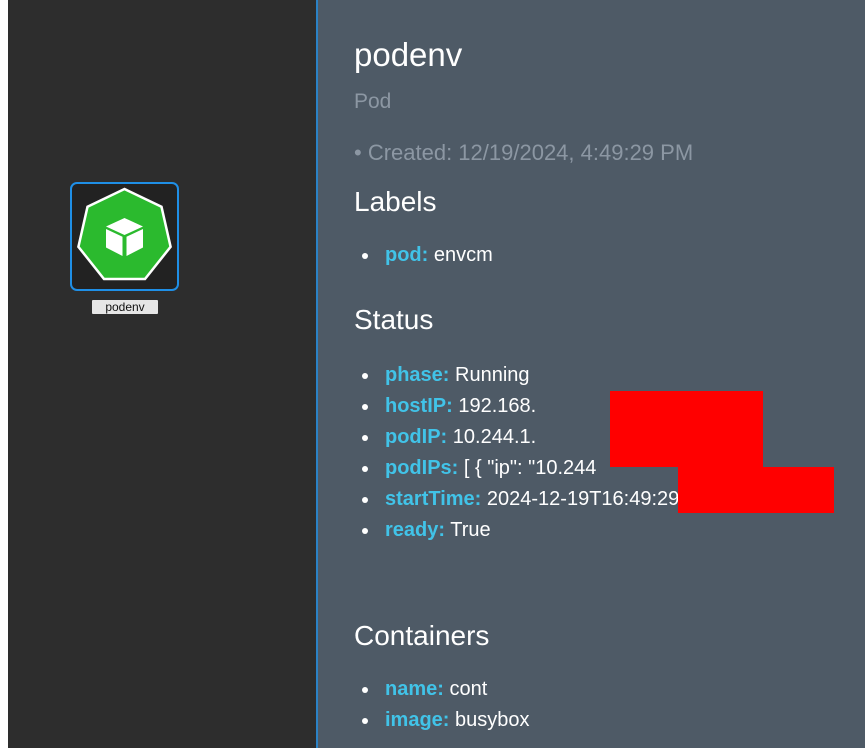 This screenshot has width=865, height=748. What do you see at coordinates (470, 530) in the screenshot?
I see `item-value: True` at bounding box center [470, 530].